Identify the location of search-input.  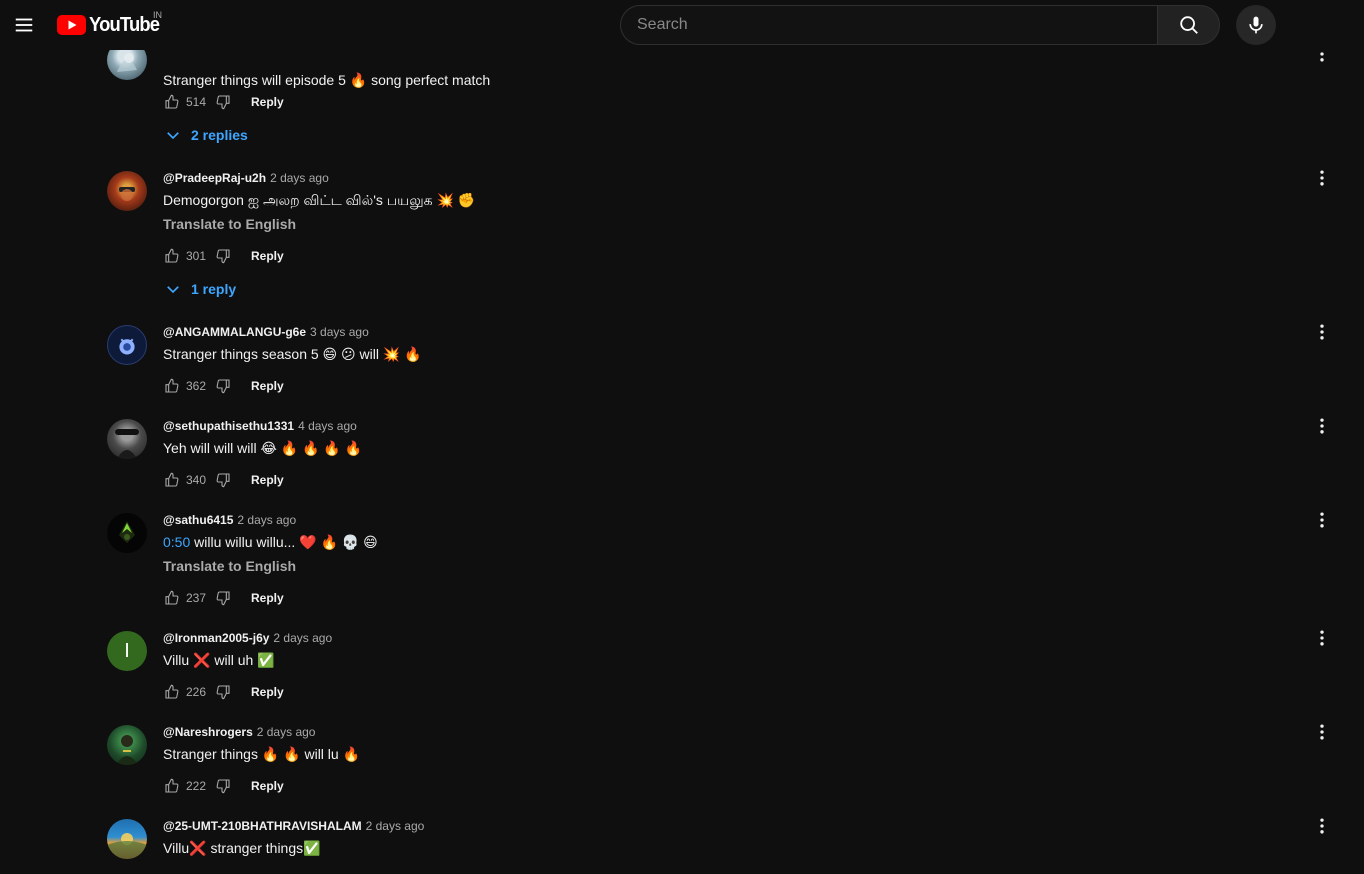
(889, 25).